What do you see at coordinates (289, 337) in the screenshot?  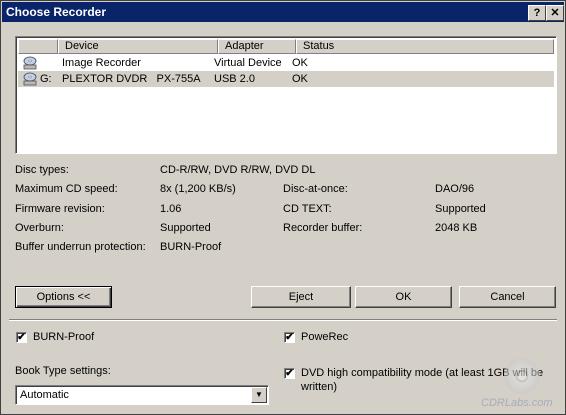 I see `powerec-checkbox: ✔` at bounding box center [289, 337].